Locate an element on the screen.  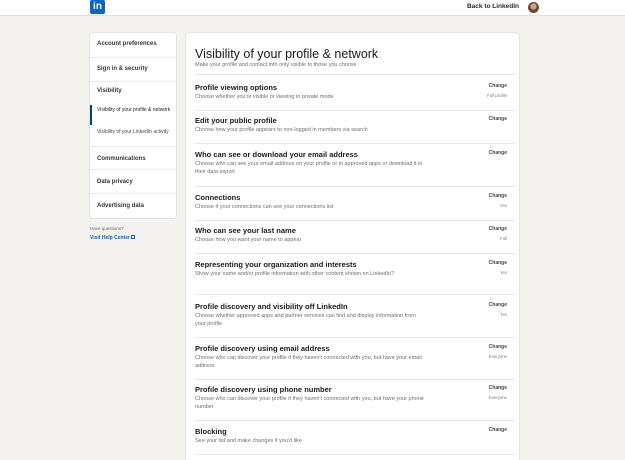
back-to-linkedin-link: Back to LinkedIn is located at coordinates (493, 6).